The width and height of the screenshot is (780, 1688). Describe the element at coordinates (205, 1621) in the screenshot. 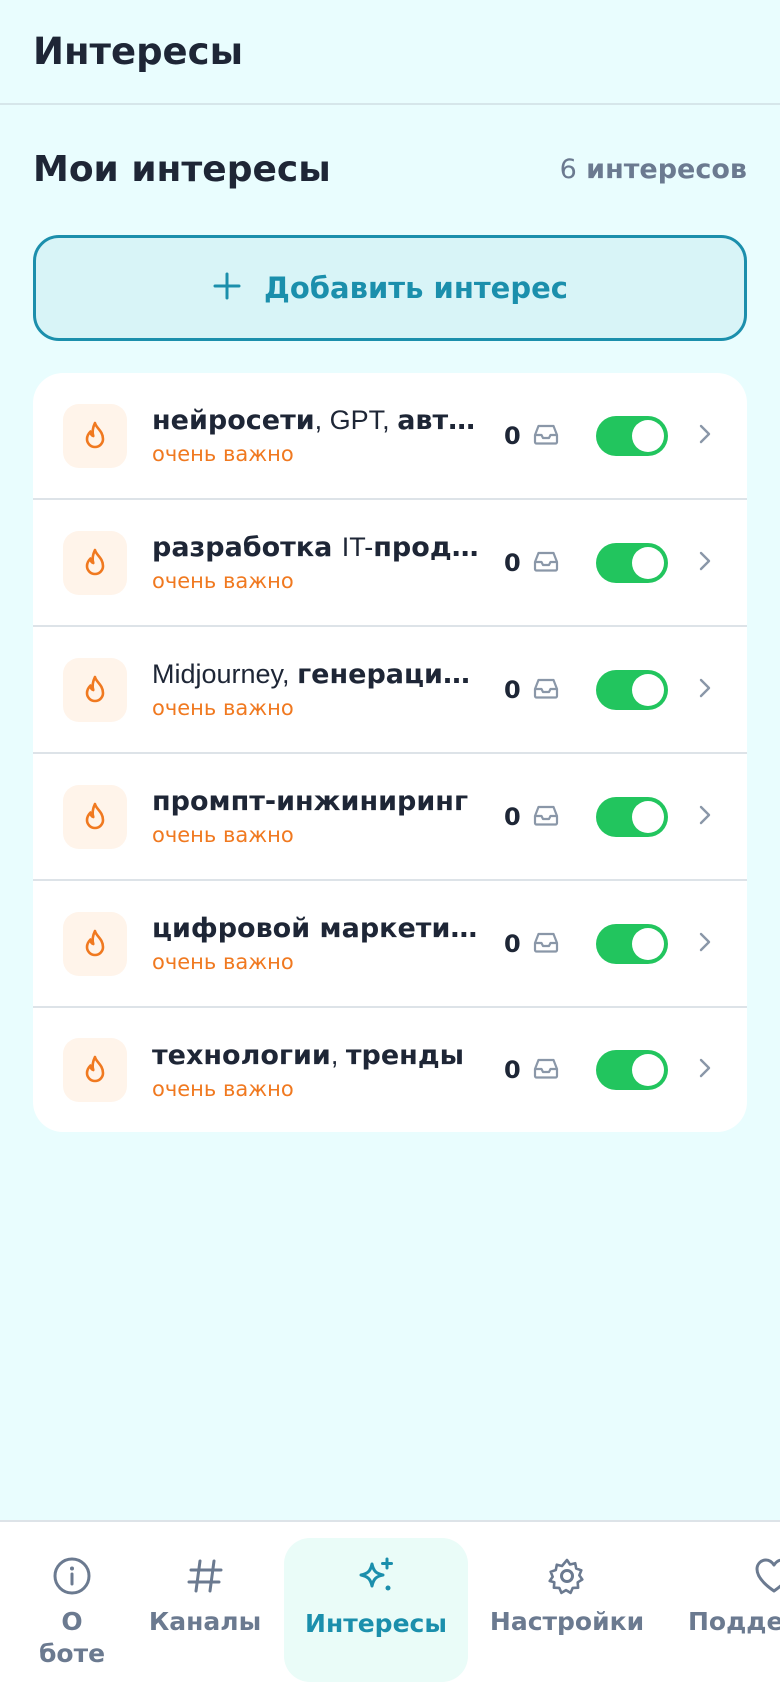

I see `nav-channels-label: Каналы` at that location.